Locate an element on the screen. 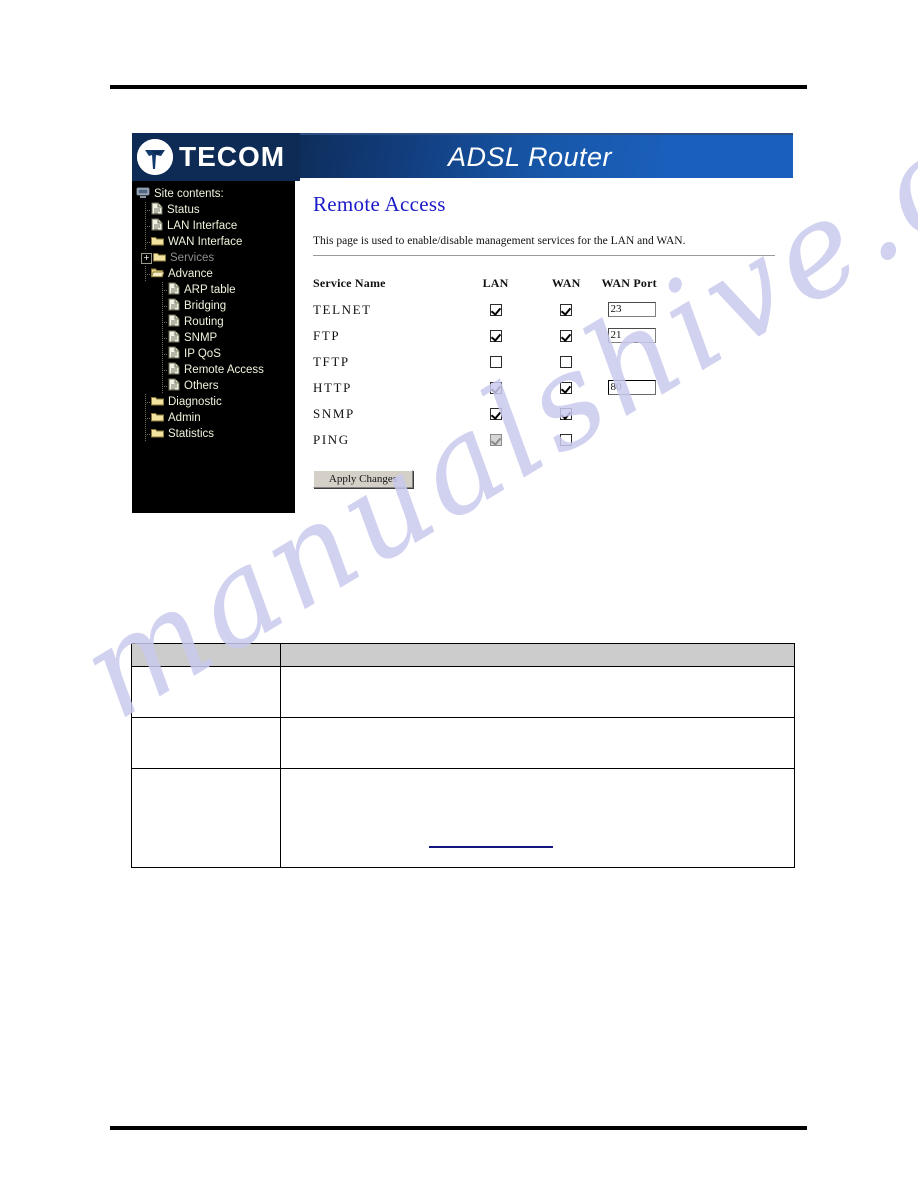  apply-changes-button: Apply Changes is located at coordinates (363, 479).